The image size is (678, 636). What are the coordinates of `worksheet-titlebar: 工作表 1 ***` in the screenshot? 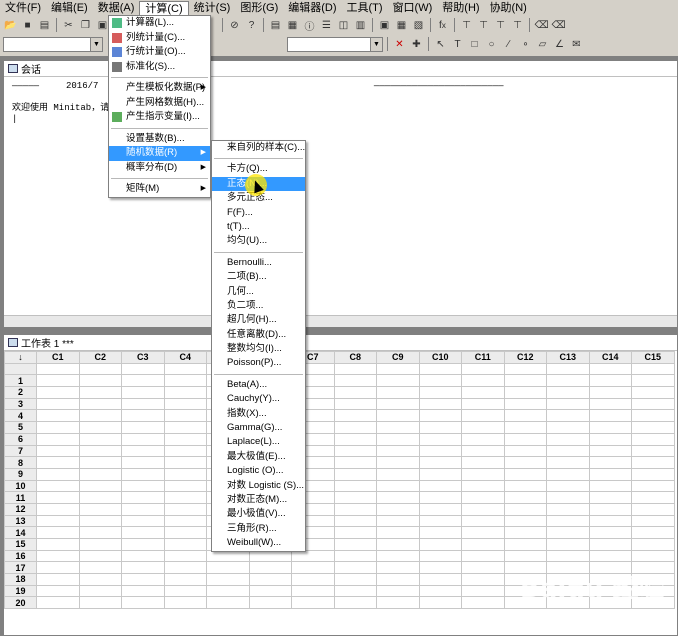 It's located at (340, 343).